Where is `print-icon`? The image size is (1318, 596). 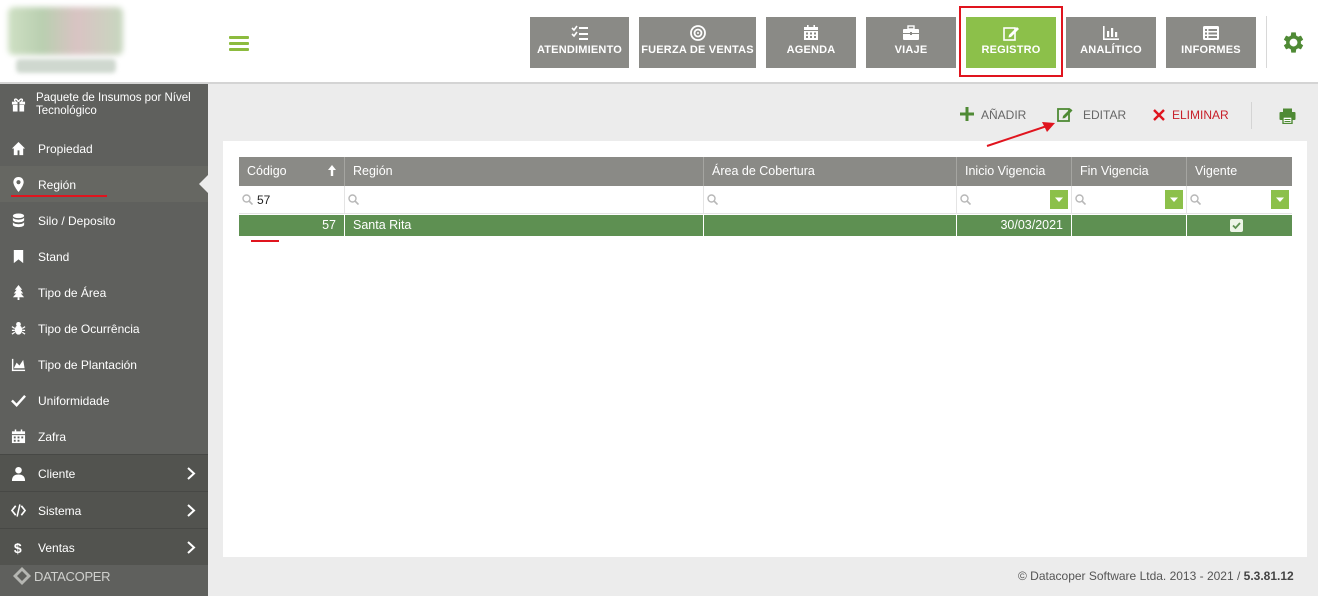 print-icon is located at coordinates (1287, 116).